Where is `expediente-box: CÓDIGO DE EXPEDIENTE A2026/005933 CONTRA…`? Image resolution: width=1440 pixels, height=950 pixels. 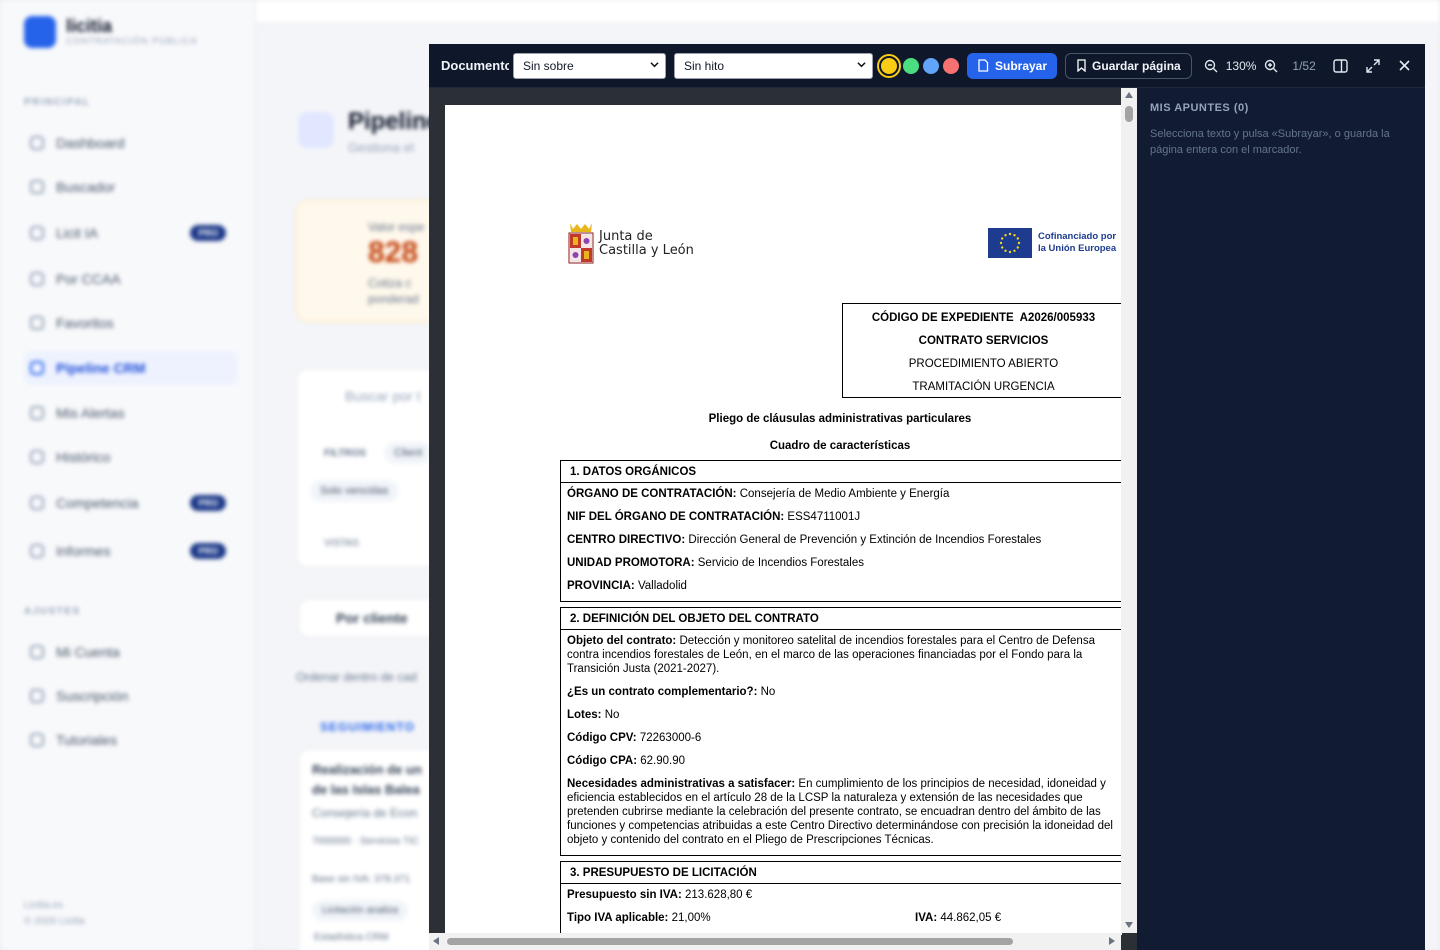
expediente-box: CÓDIGO DE EXPEDIENTE A2026/005933 CONTRA… is located at coordinates (982, 350).